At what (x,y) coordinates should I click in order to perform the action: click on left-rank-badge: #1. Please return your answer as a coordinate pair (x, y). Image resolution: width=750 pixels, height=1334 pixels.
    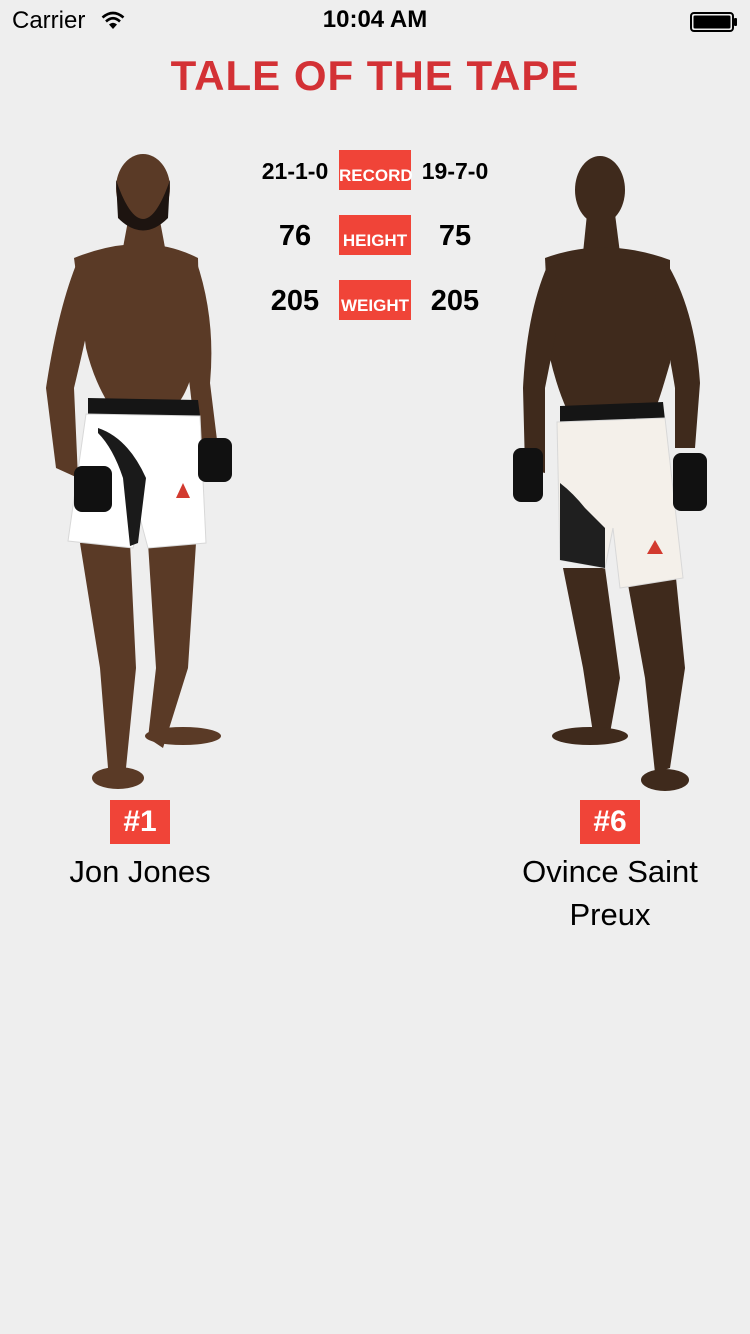
    Looking at the image, I should click on (140, 822).